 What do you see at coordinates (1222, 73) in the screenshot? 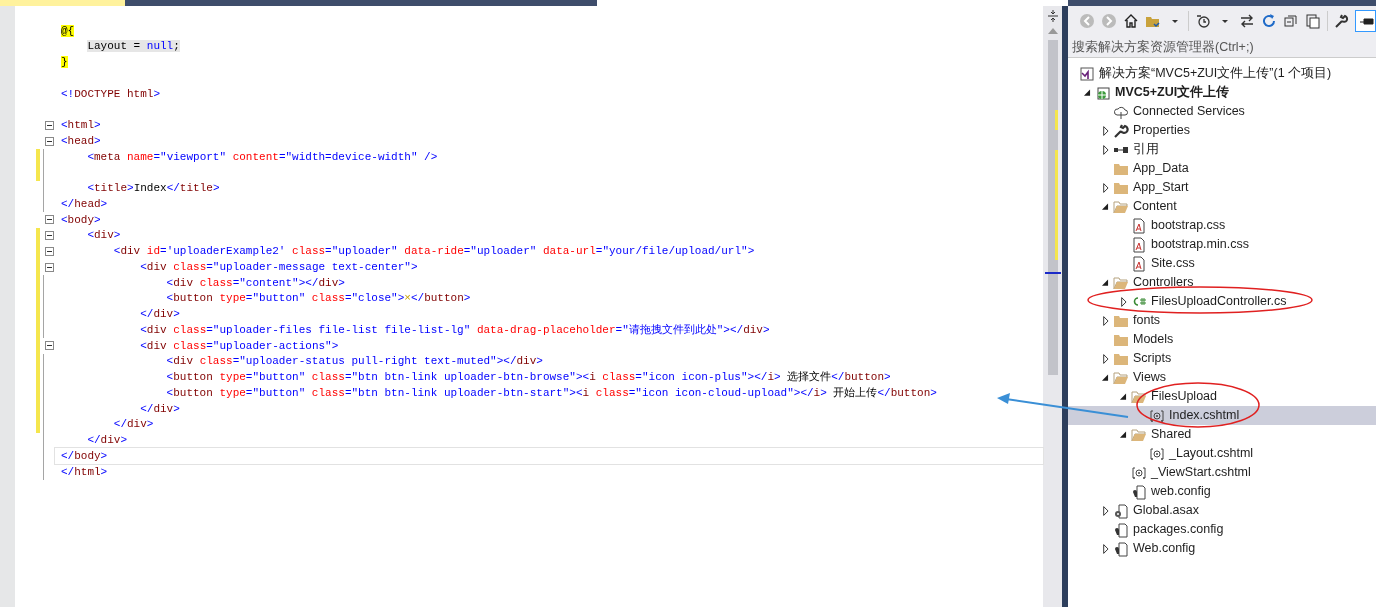
I see `tree-item: 解决方案“MVC5+ZUI文件上传”(1 个项目)` at bounding box center [1222, 73].